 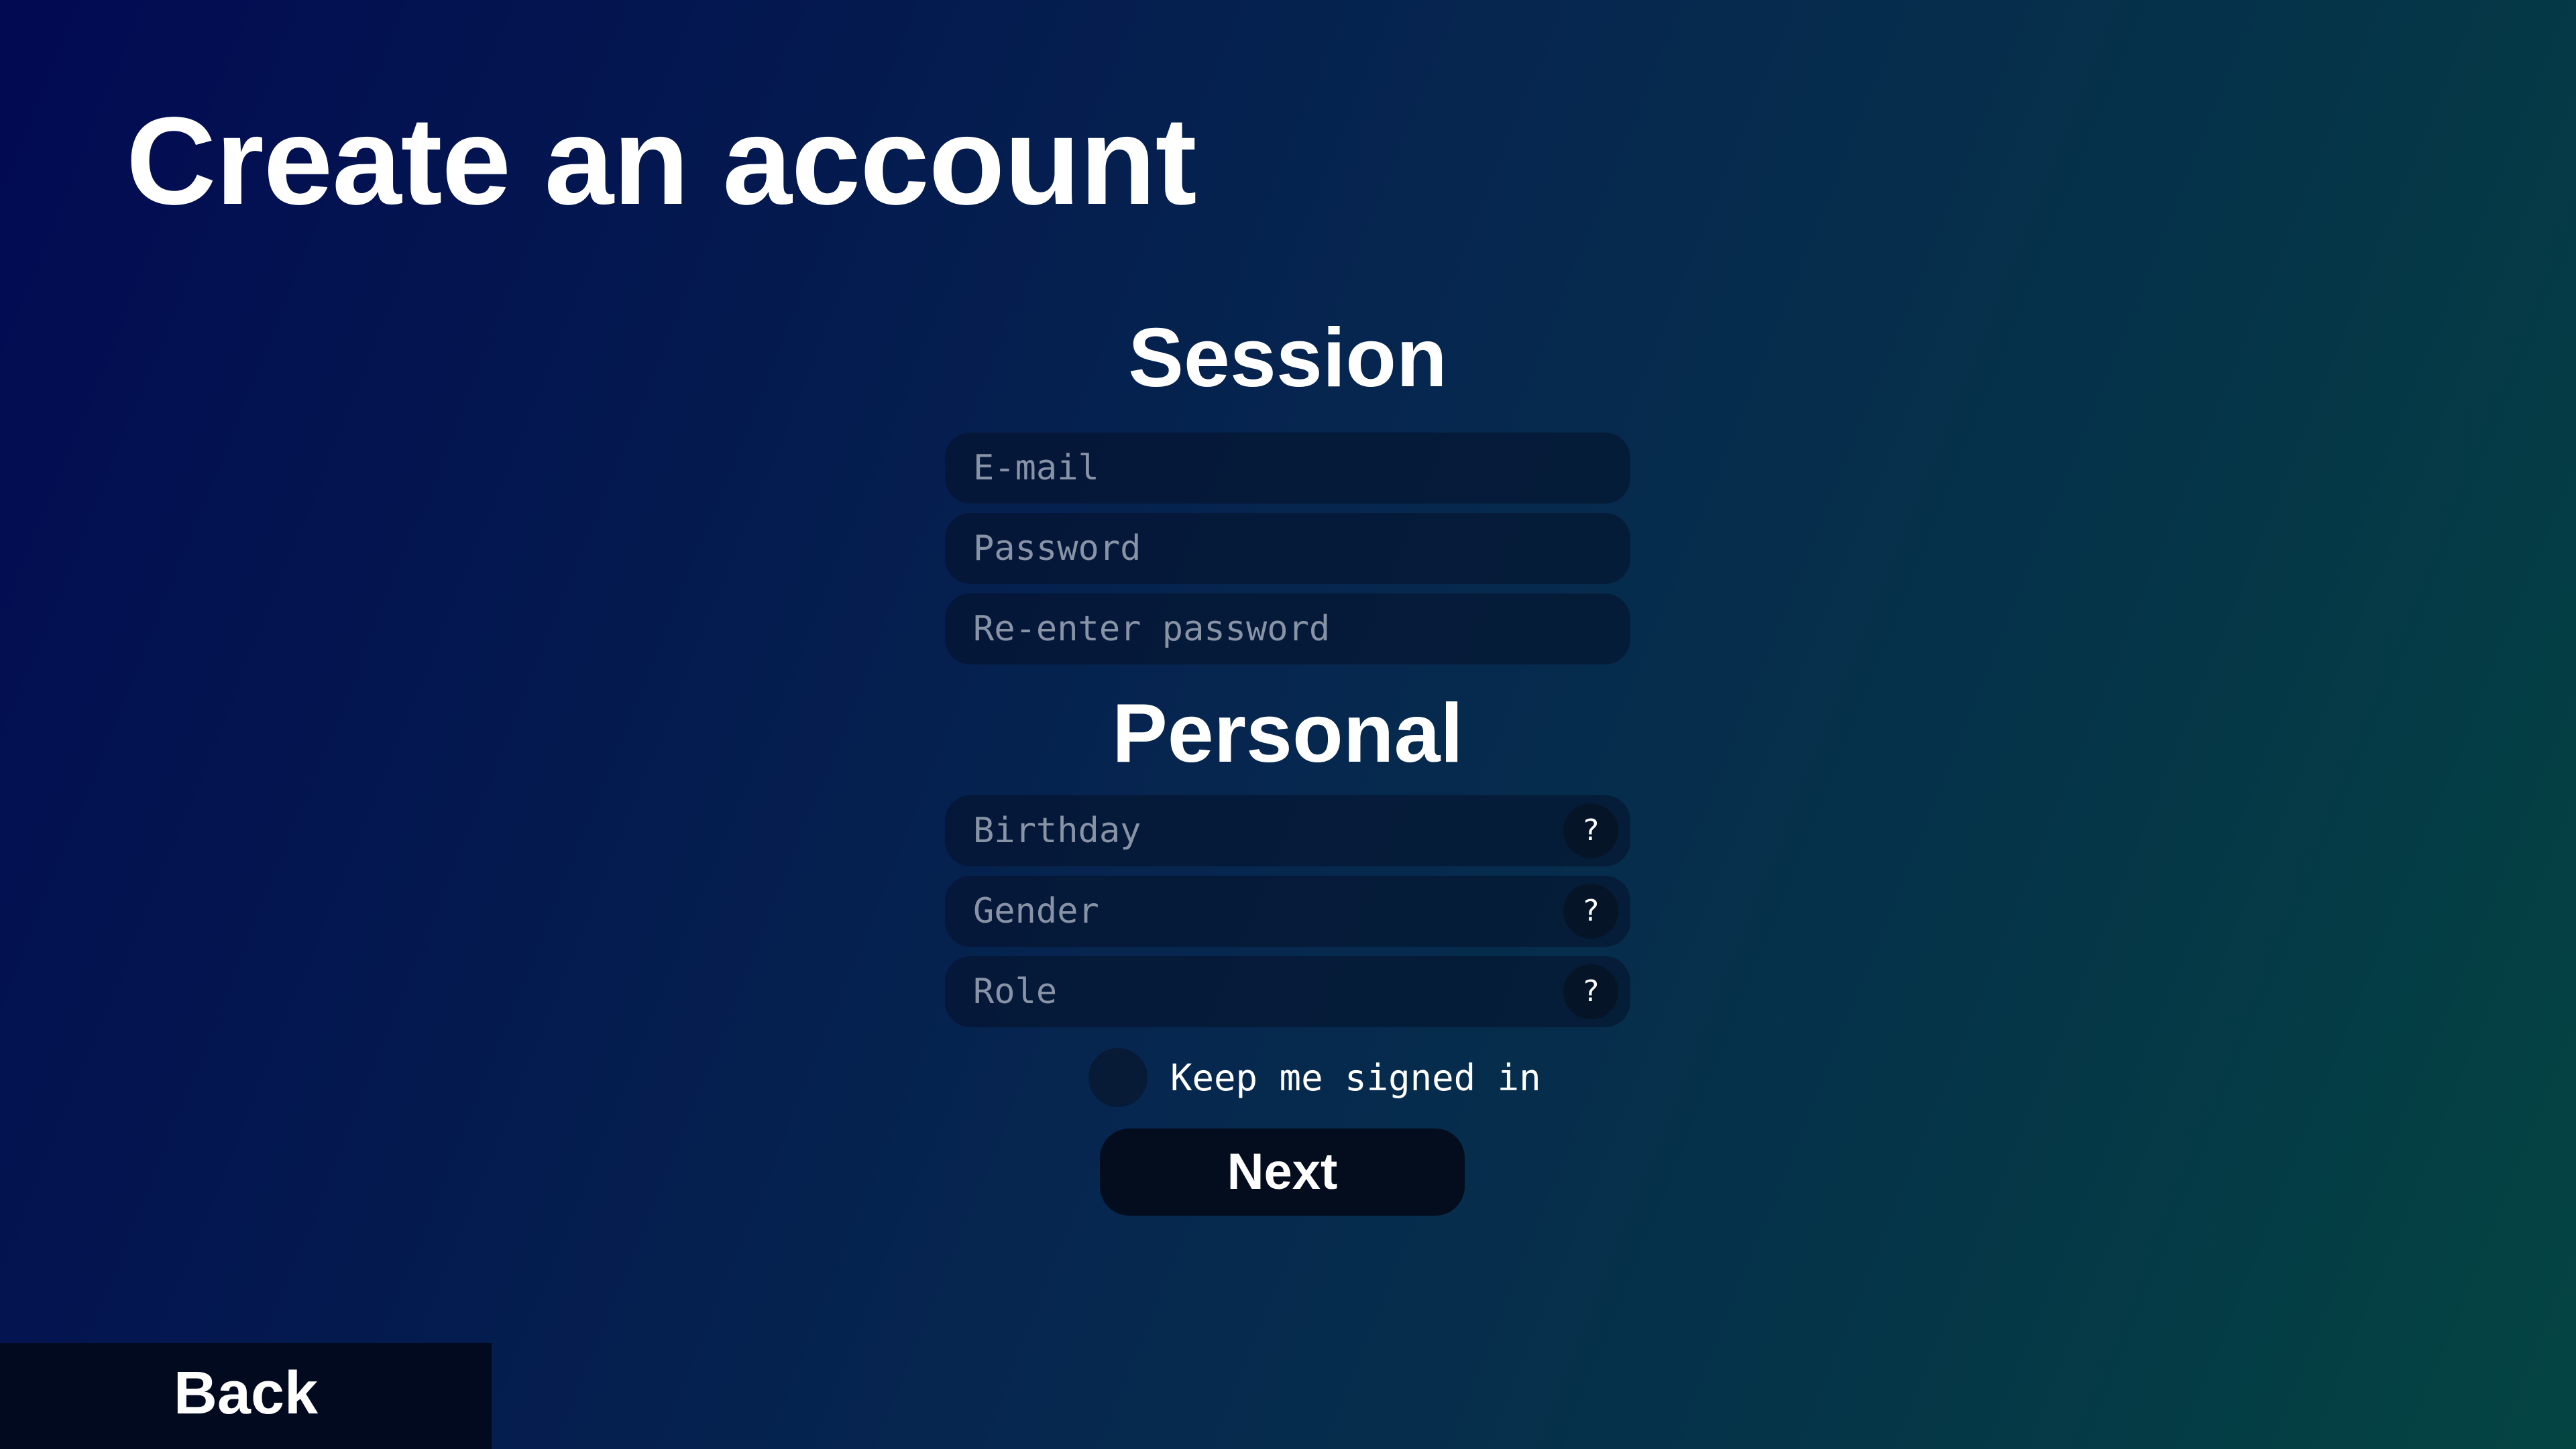 I want to click on birthday-field-container: ?, so click(x=1287, y=831).